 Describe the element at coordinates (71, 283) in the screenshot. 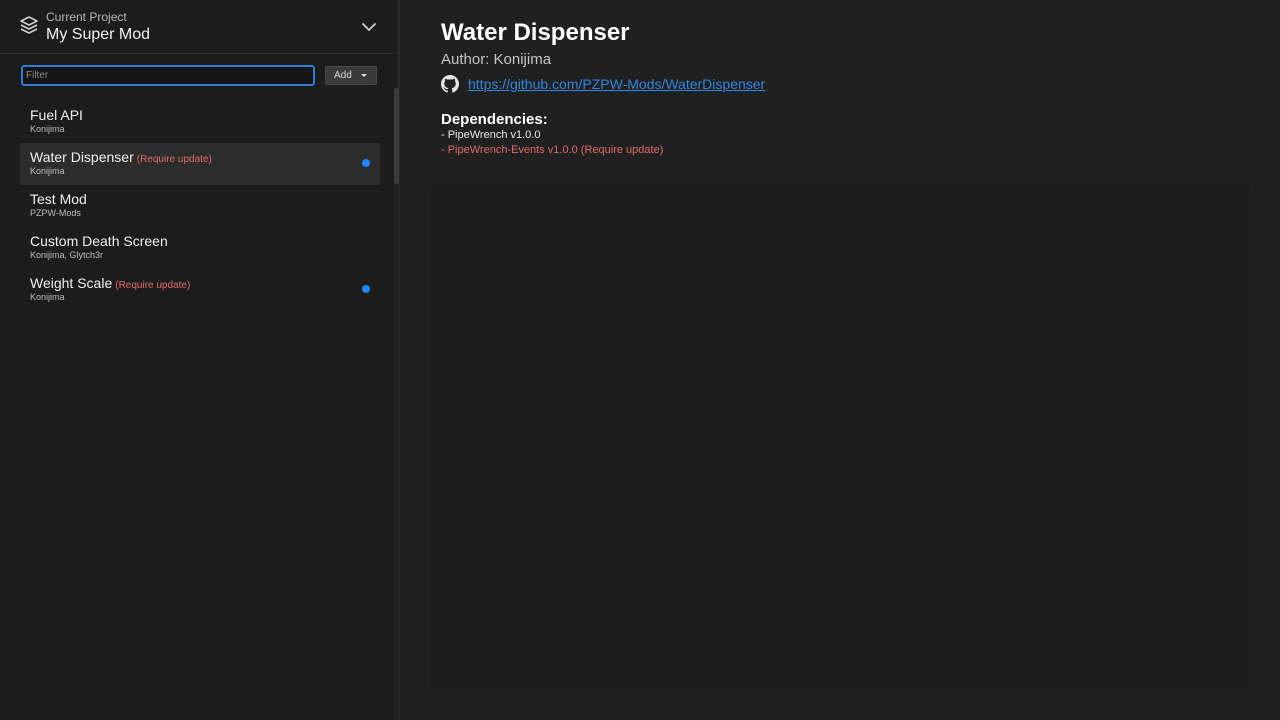

I see `mod-list-item-name: Weight Scale` at that location.